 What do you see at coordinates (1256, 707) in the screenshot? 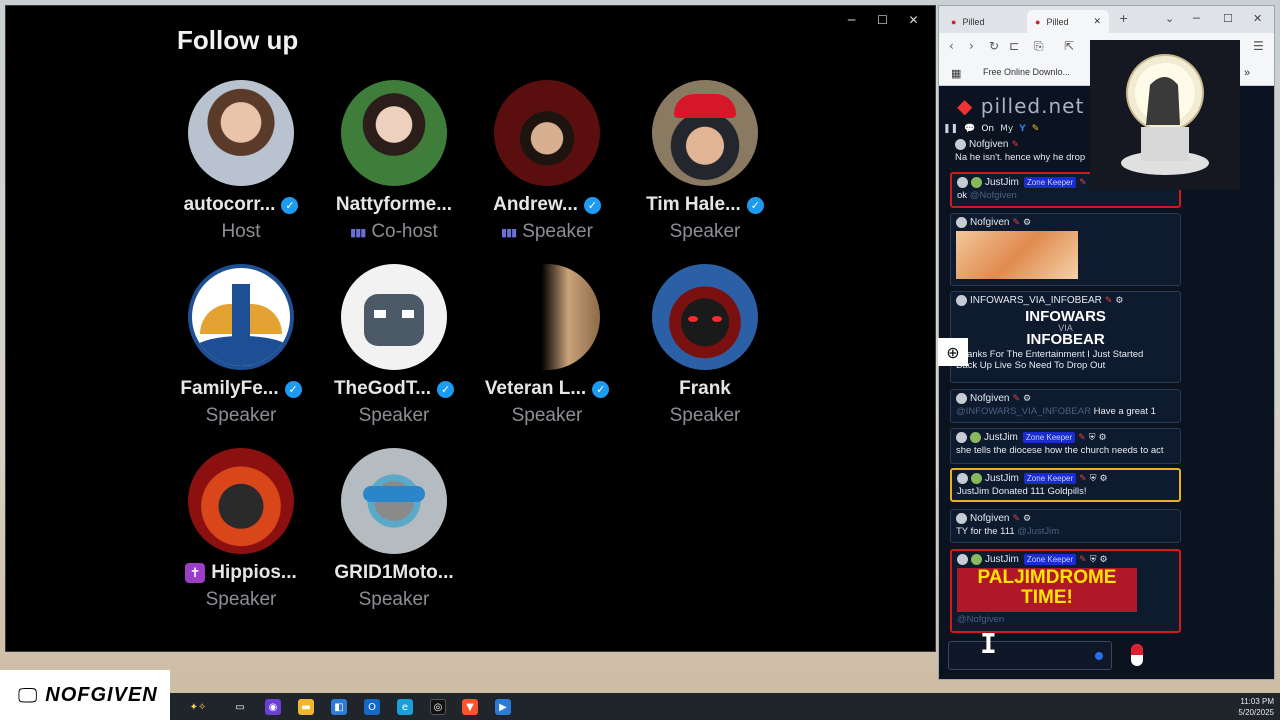
I see `system-clock: 11:03 PM 5/20/2025` at bounding box center [1256, 707].